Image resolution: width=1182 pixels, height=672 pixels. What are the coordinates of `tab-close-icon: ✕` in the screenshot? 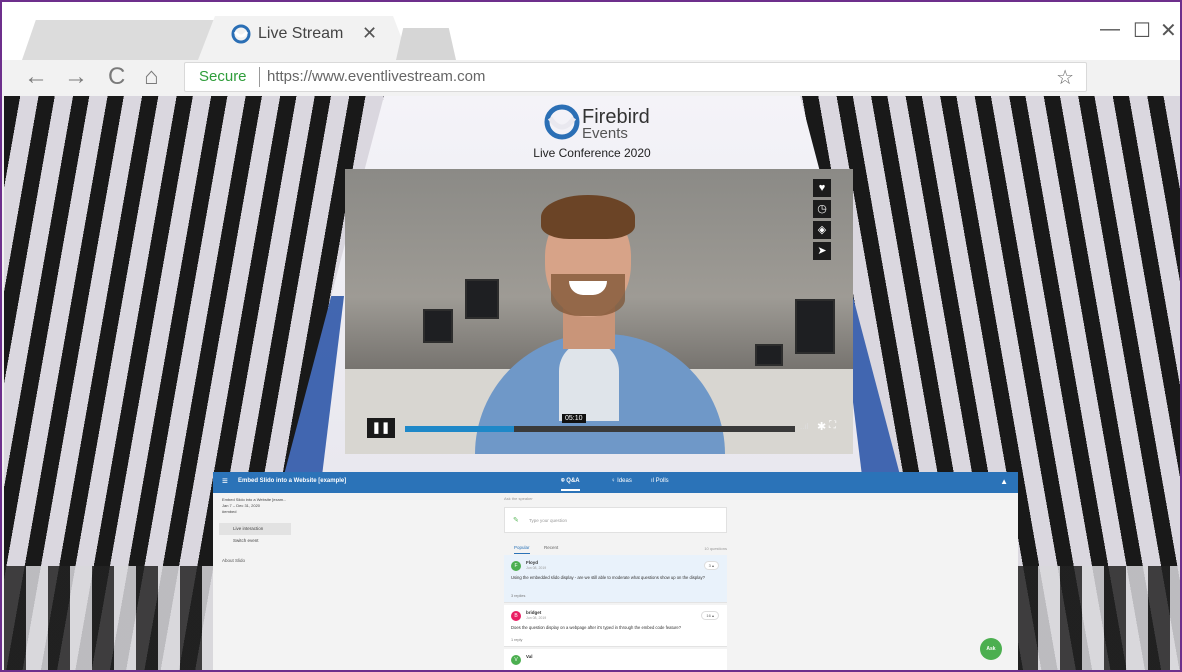 It's located at (369, 33).